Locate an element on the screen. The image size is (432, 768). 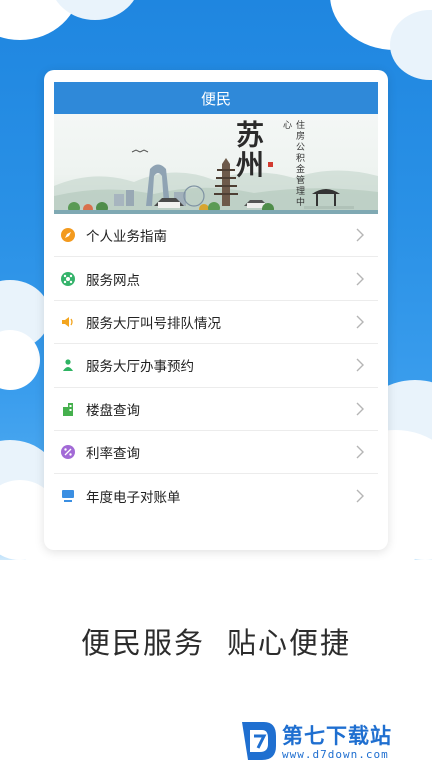
menu-item-label: 服务网点 is located at coordinates (113, 280).